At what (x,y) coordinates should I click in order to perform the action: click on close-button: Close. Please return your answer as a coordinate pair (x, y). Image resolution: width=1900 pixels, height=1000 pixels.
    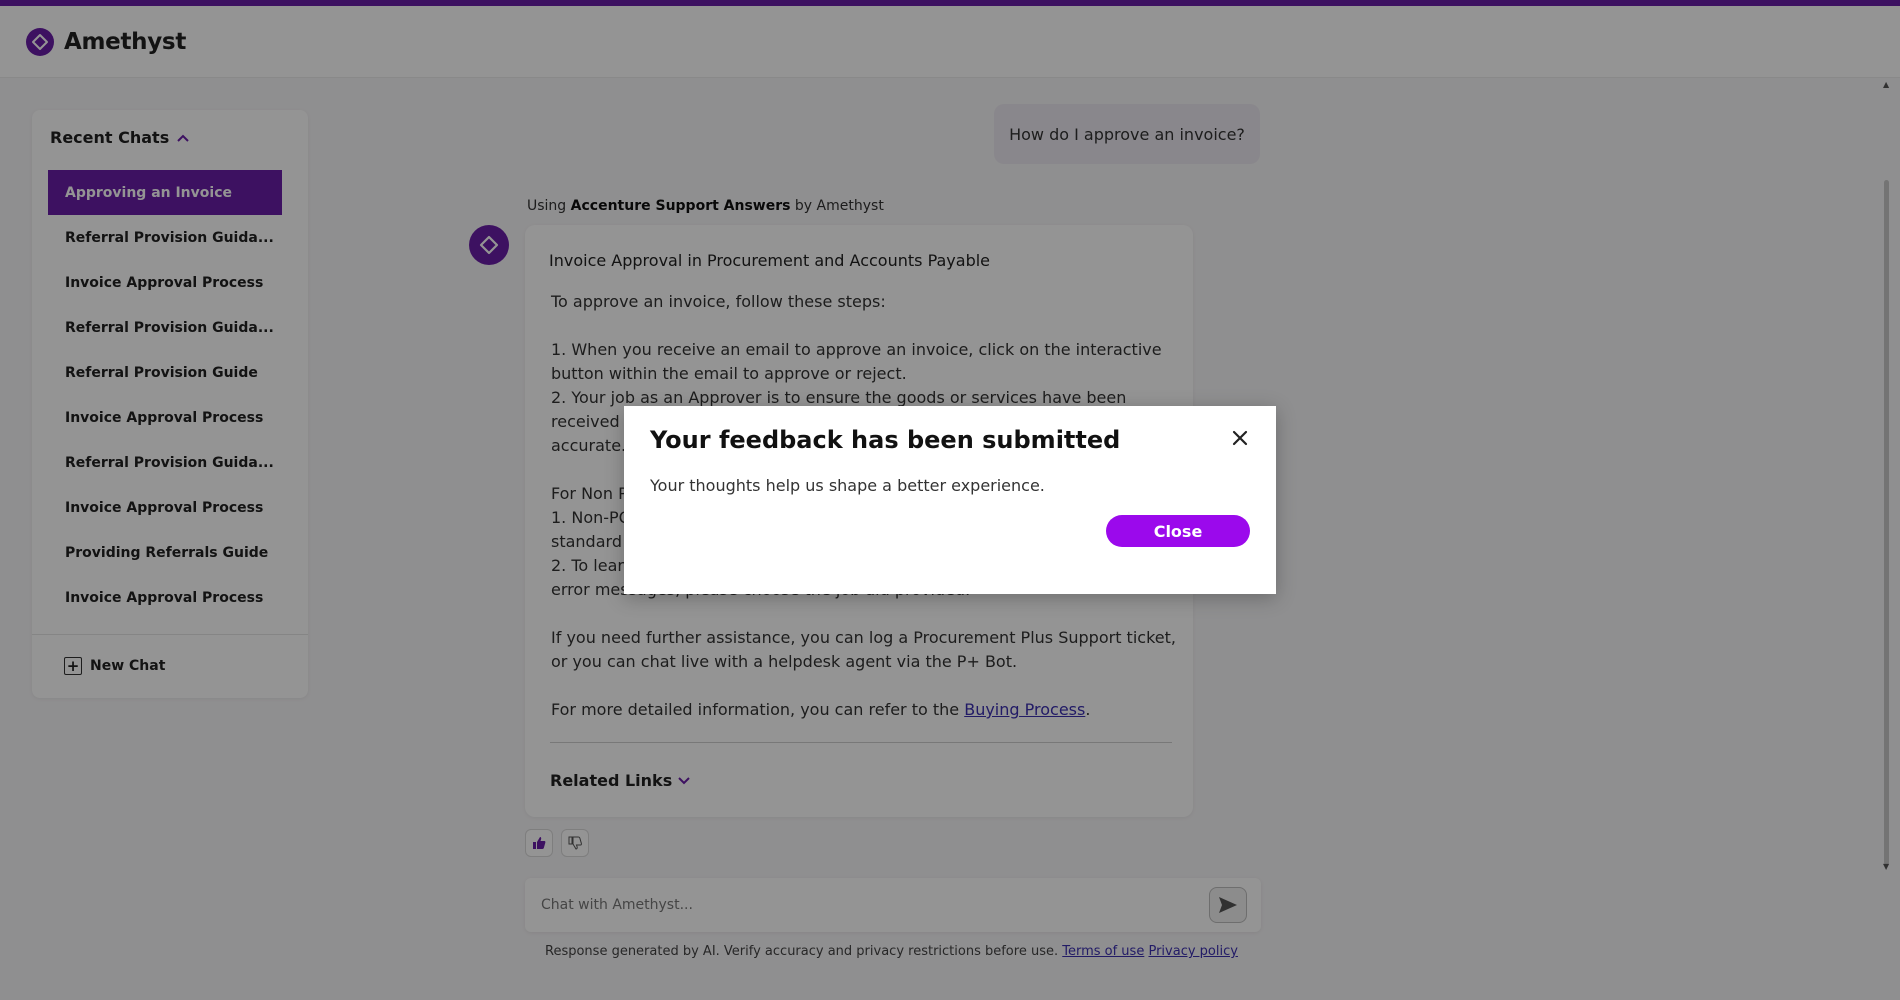
    Looking at the image, I should click on (1178, 531).